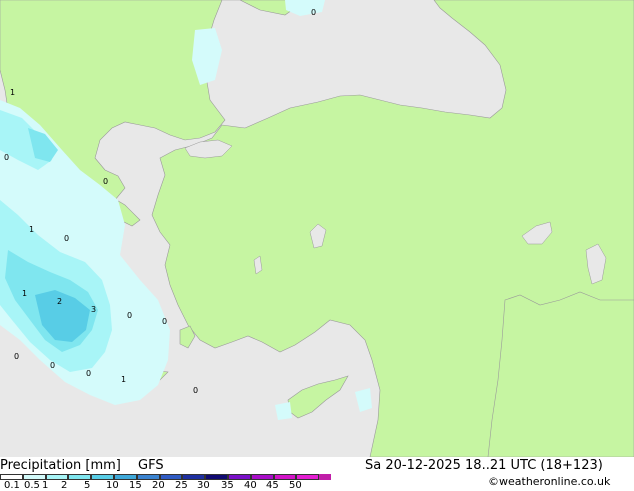 This screenshot has height=491, width=634. Describe the element at coordinates (59, 301) in the screenshot. I see `map-label: 2` at that location.